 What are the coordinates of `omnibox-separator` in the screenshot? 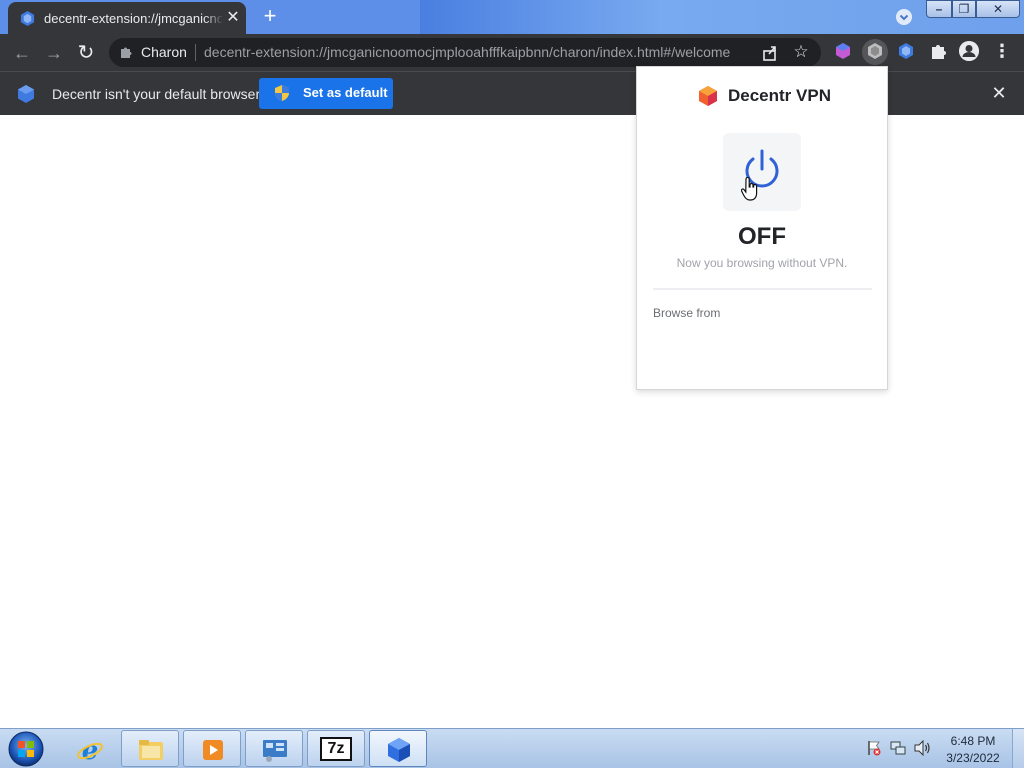 It's located at (195, 52).